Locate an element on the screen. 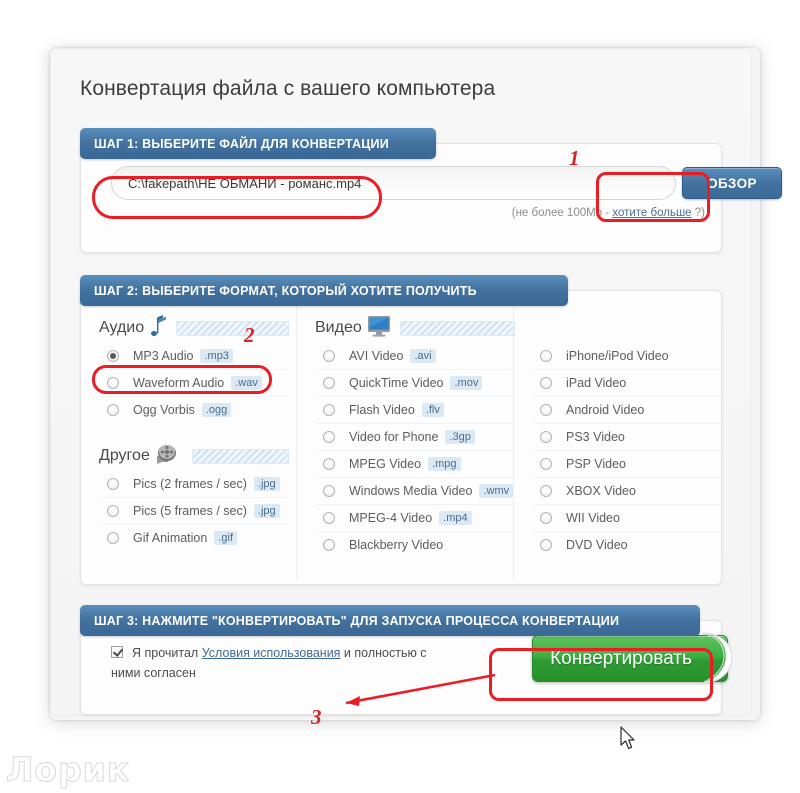 The width and height of the screenshot is (800, 793). format-option-row: Windows Media Video .wmv is located at coordinates (415, 491).